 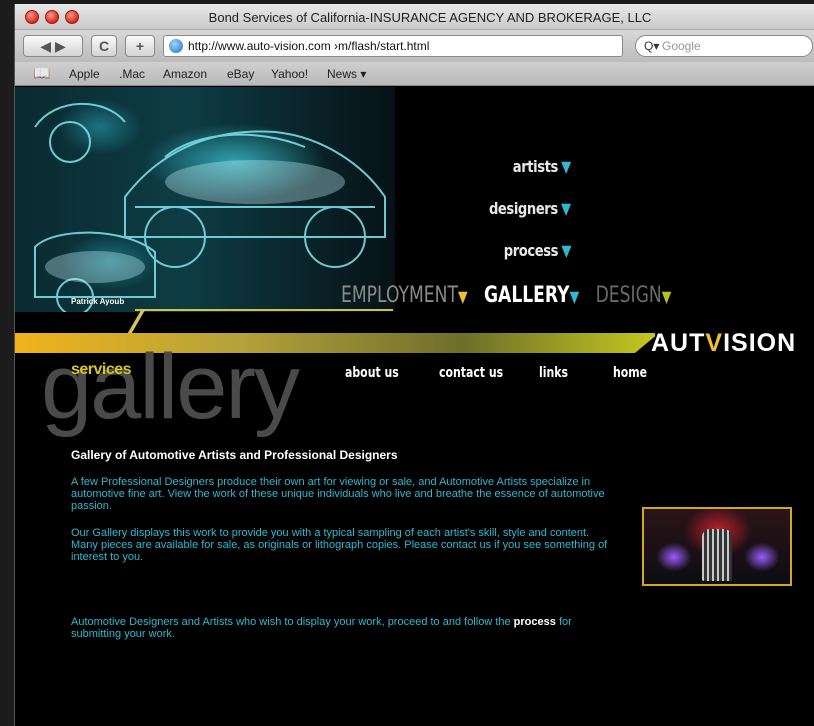 I want to click on search-placeholder: Google, so click(x=681, y=46).